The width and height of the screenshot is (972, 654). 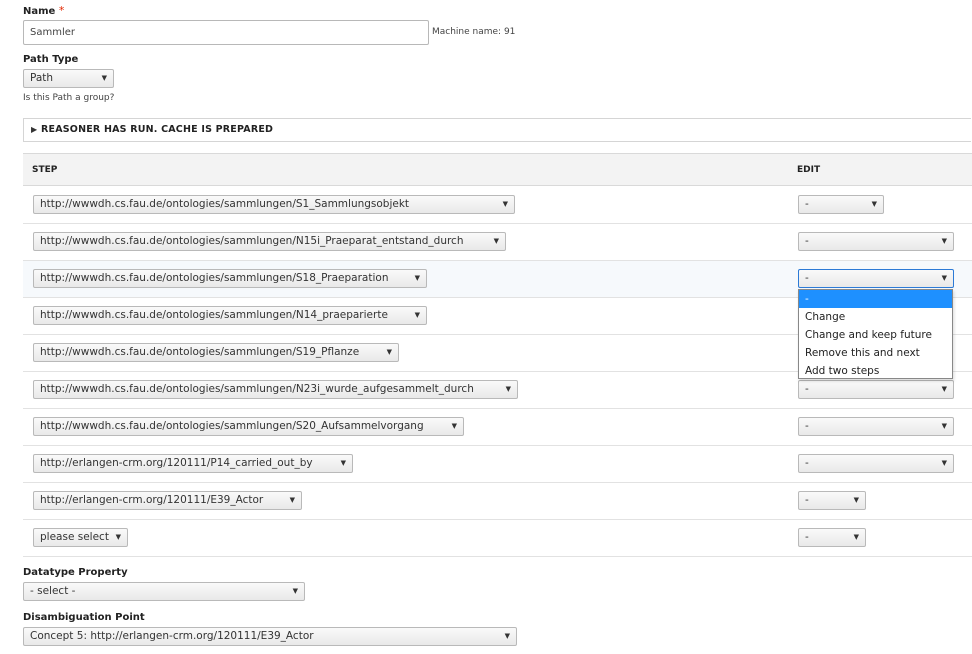 I want to click on name-label-text: Name, so click(x=39, y=11).